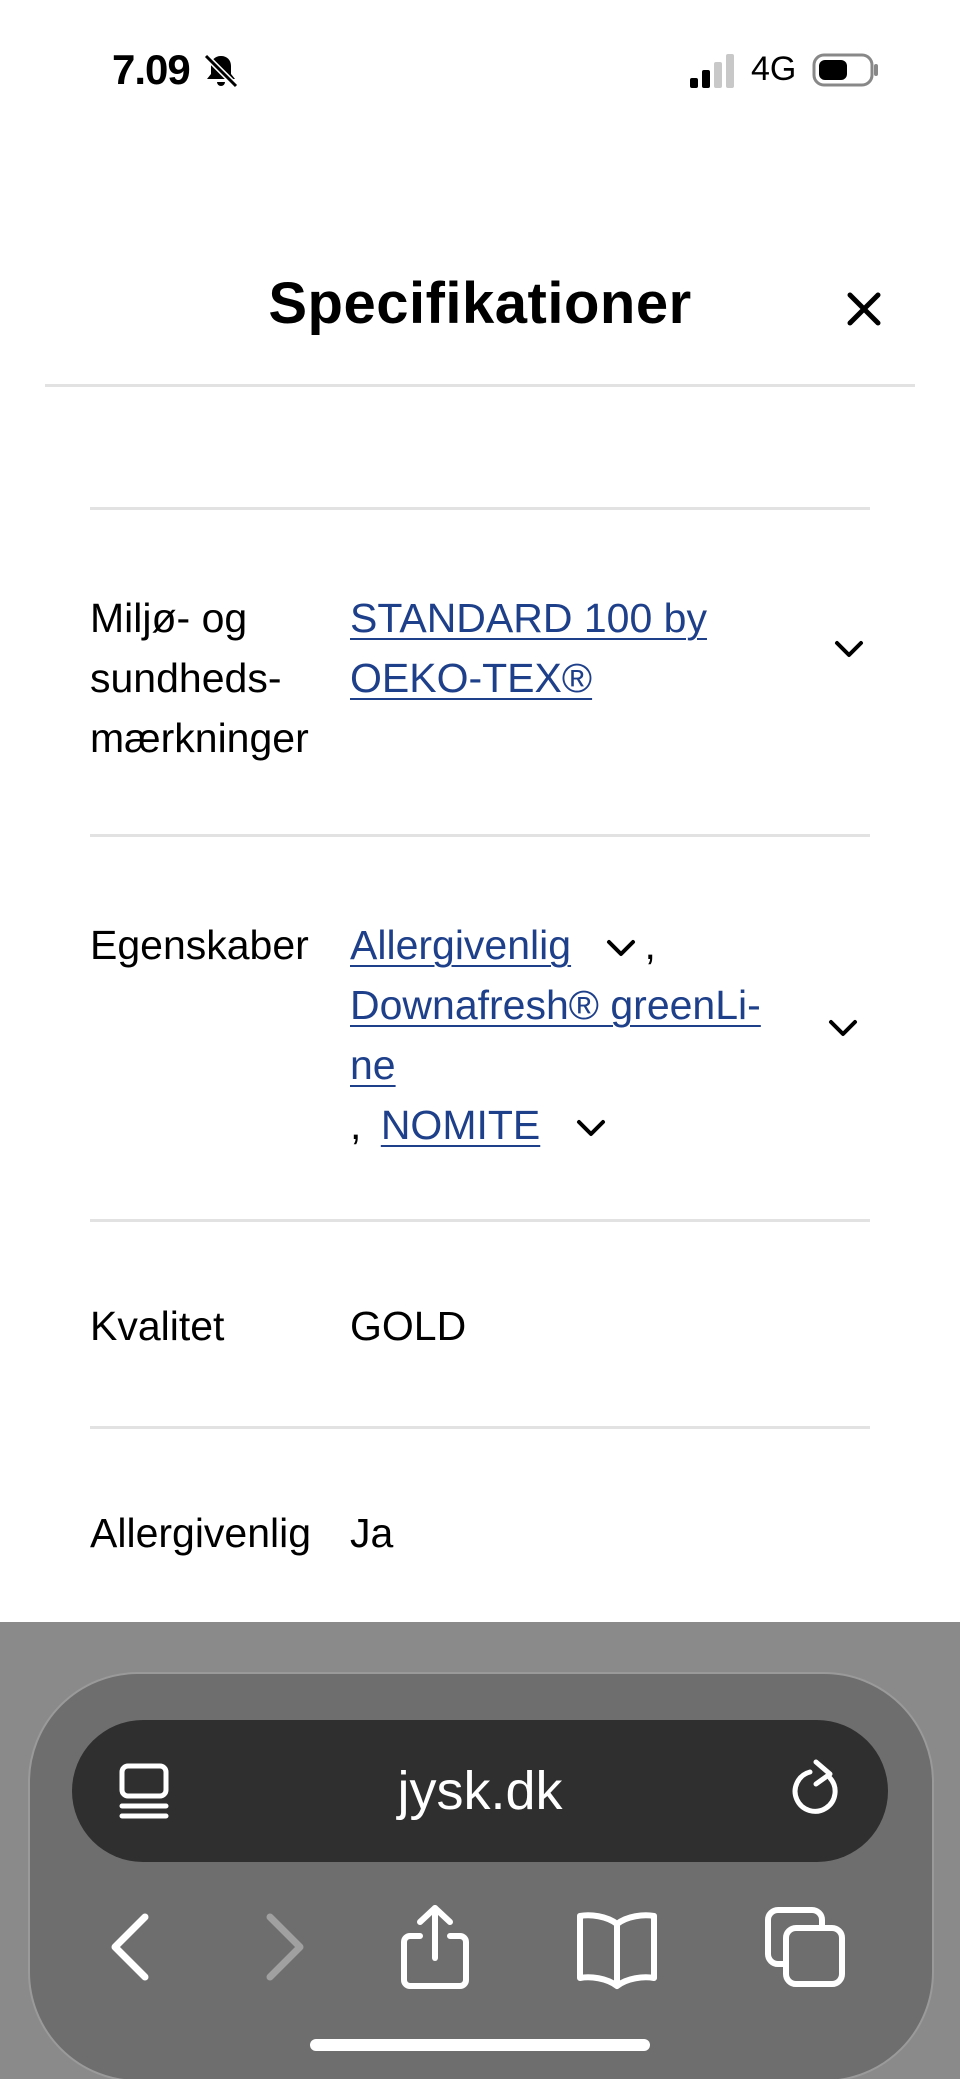 The image size is (960, 2079). Describe the element at coordinates (186, 678) in the screenshot. I see `label-line: sundheds-` at that location.